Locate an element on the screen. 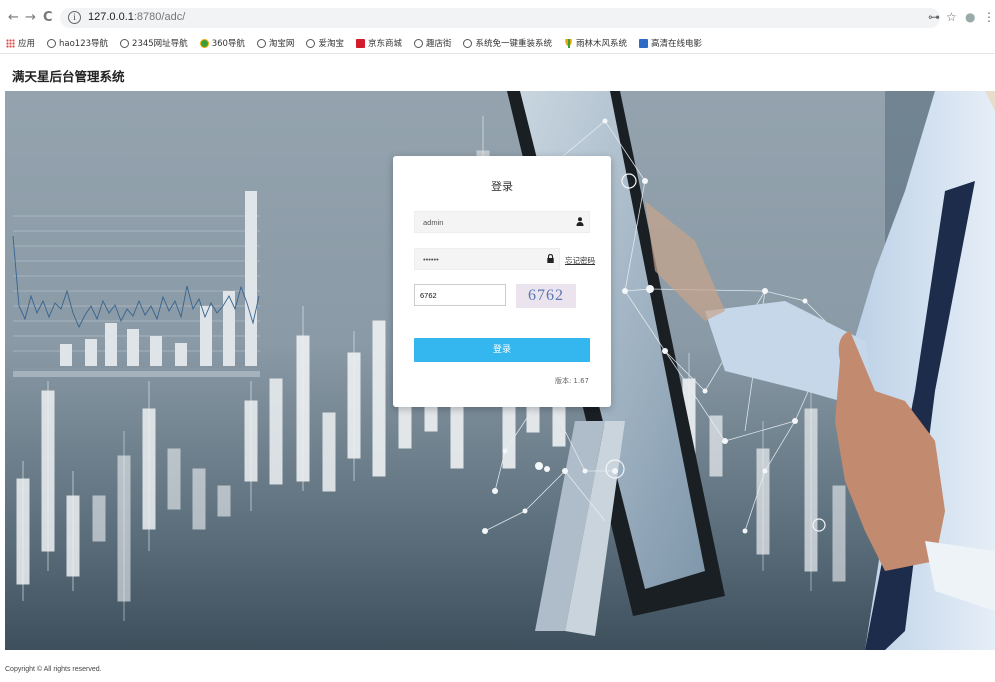 The width and height of the screenshot is (995, 682). bookmark-qudian: 趣店街 is located at coordinates (432, 43).